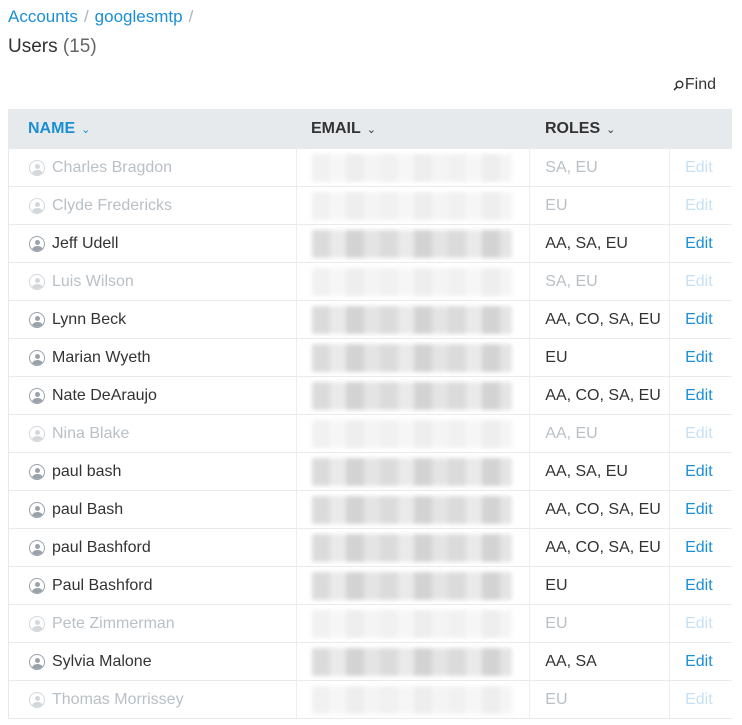  Describe the element at coordinates (153, 471) in the screenshot. I see `user-name-cell: paul bash` at that location.